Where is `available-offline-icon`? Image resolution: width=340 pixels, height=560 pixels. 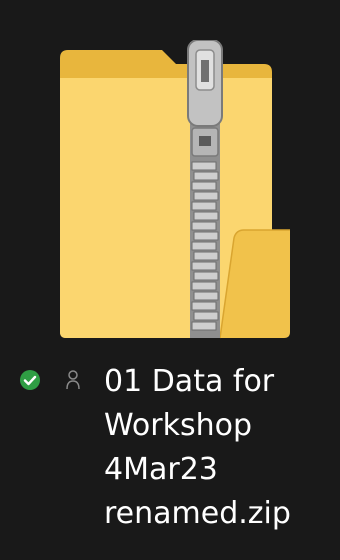
available-offline-icon is located at coordinates (30, 380).